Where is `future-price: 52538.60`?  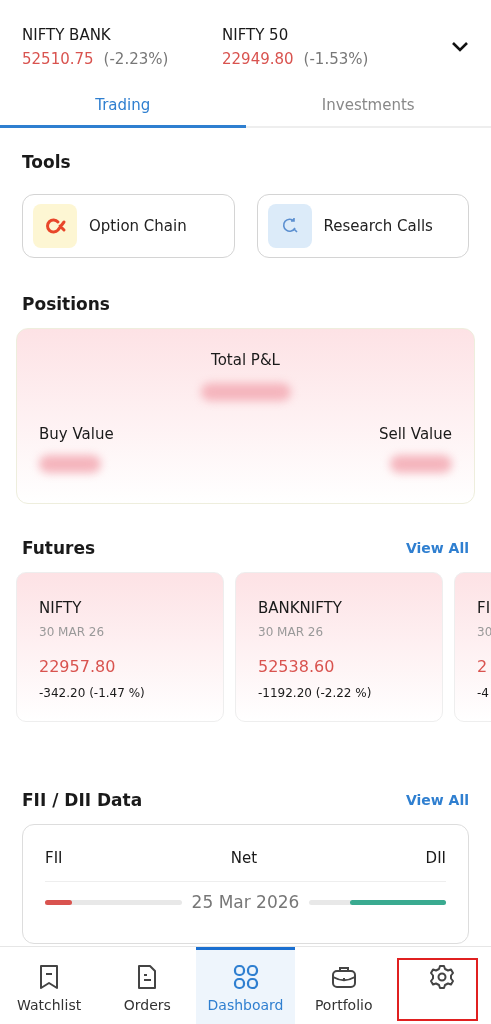
future-price: 52538.60 is located at coordinates (297, 666).